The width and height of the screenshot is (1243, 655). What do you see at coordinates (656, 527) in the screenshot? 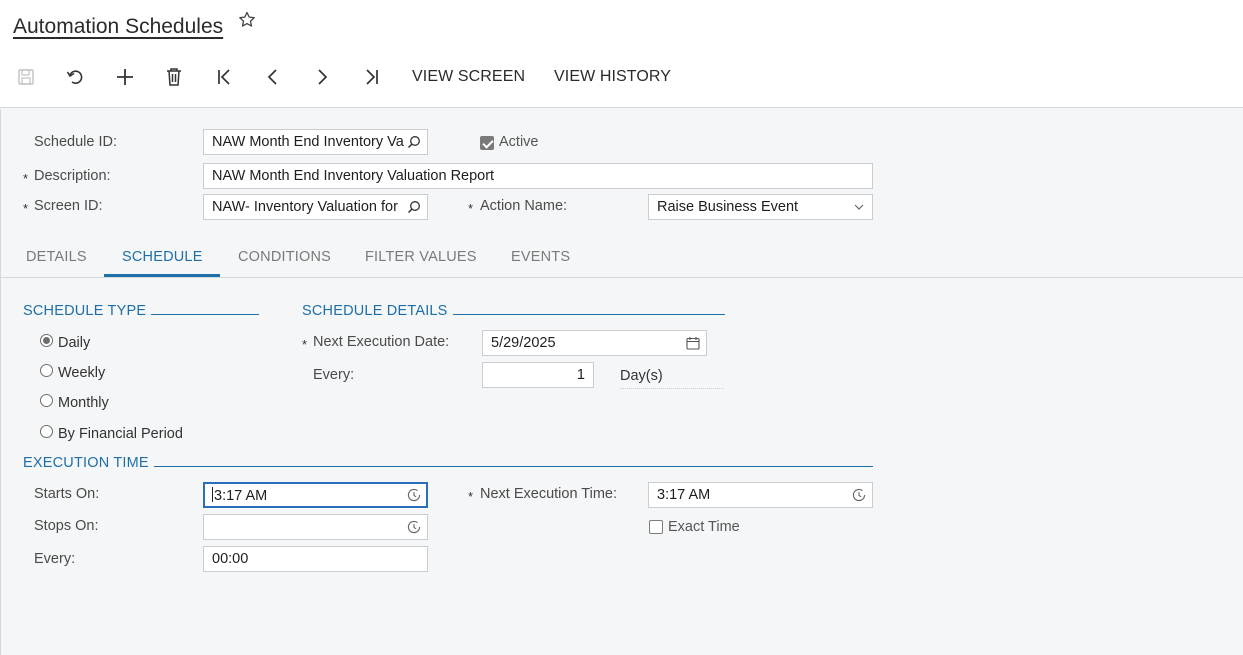
I see `exact-time-checkbox` at bounding box center [656, 527].